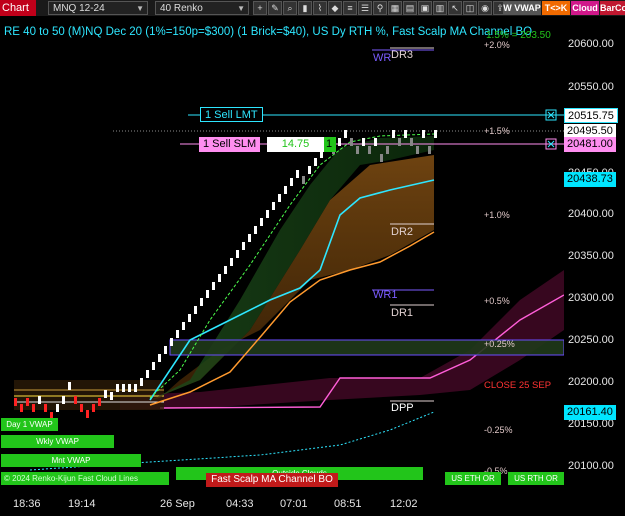 This screenshot has width=625, height=516. Describe the element at coordinates (440, 8) in the screenshot. I see `chart-trader-icon: ▥` at that location.